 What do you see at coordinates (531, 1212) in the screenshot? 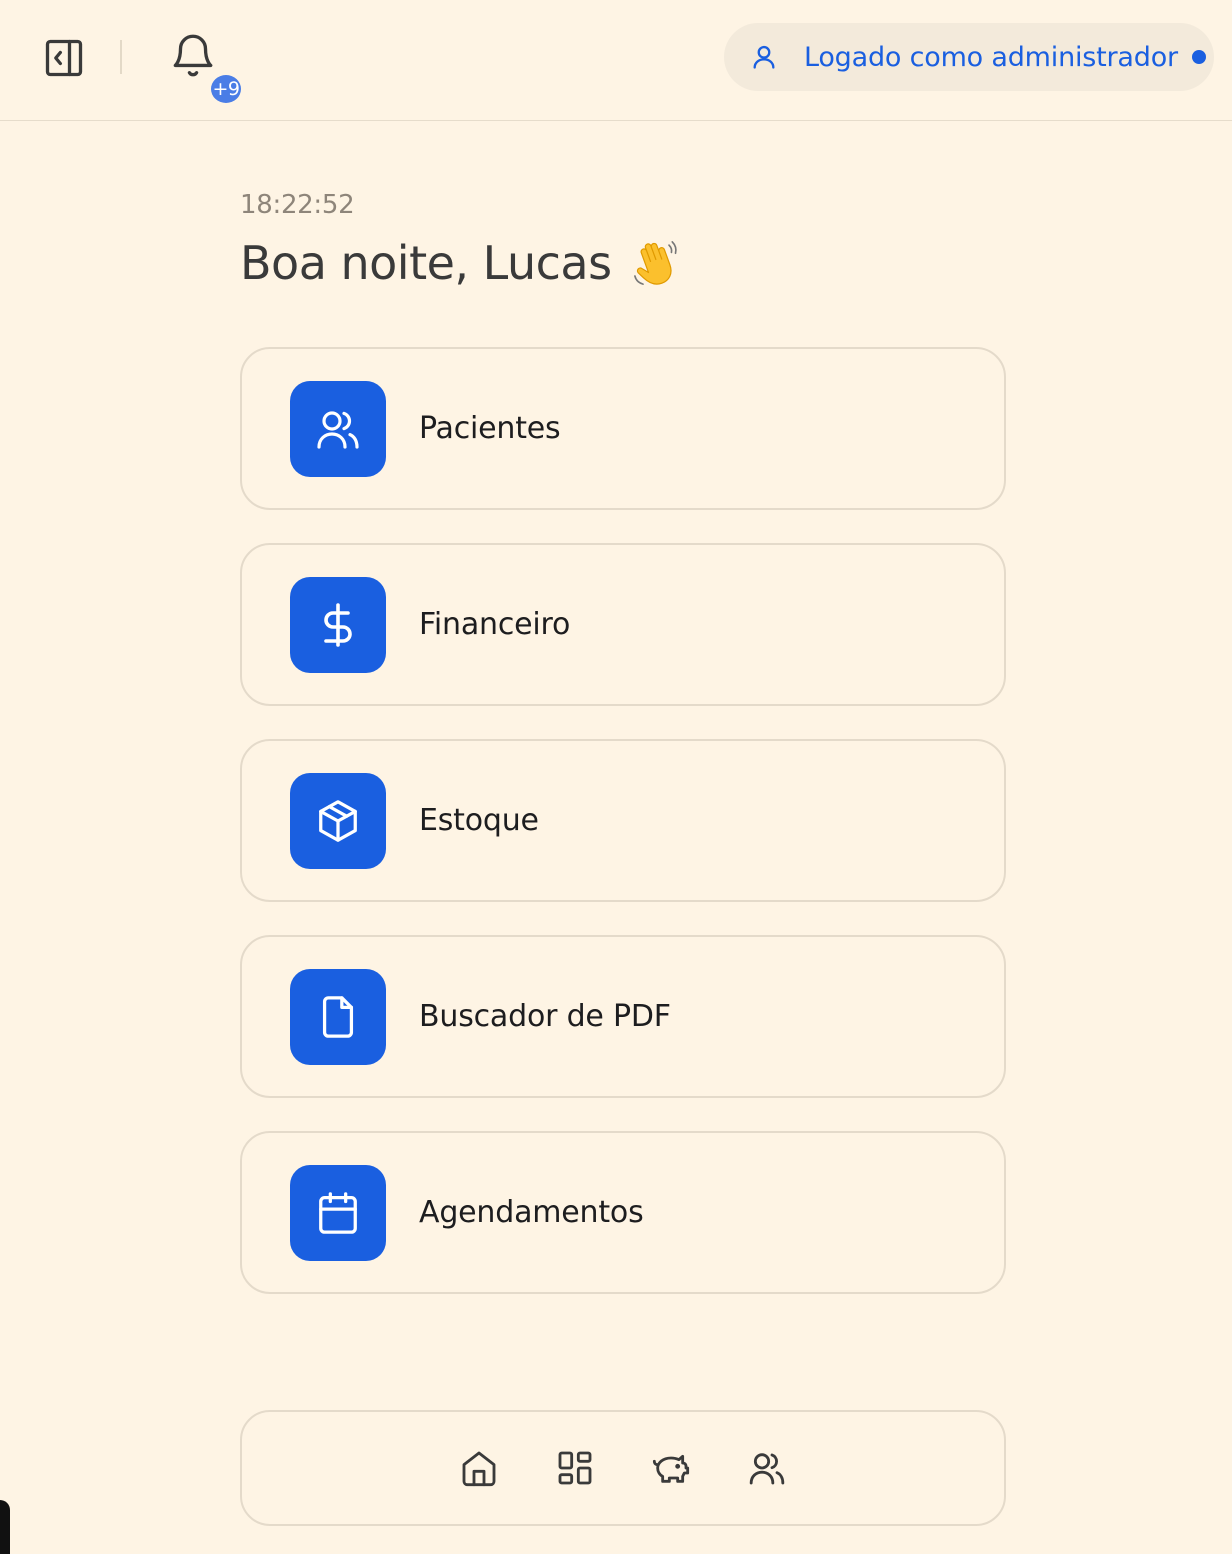
I see `card-label: Agendamentos` at bounding box center [531, 1212].